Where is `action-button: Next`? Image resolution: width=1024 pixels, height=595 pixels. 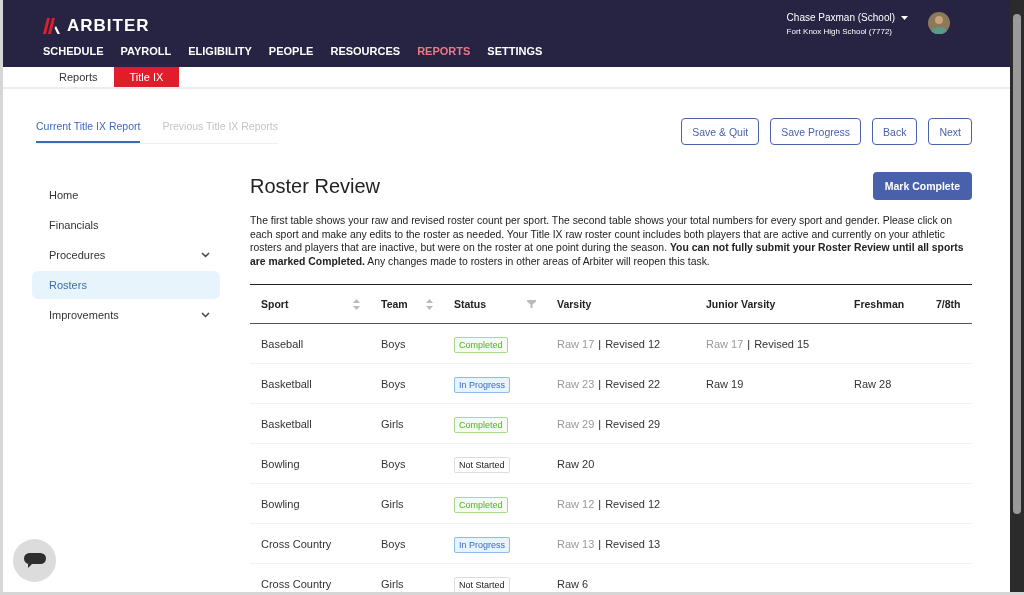 action-button: Next is located at coordinates (950, 131).